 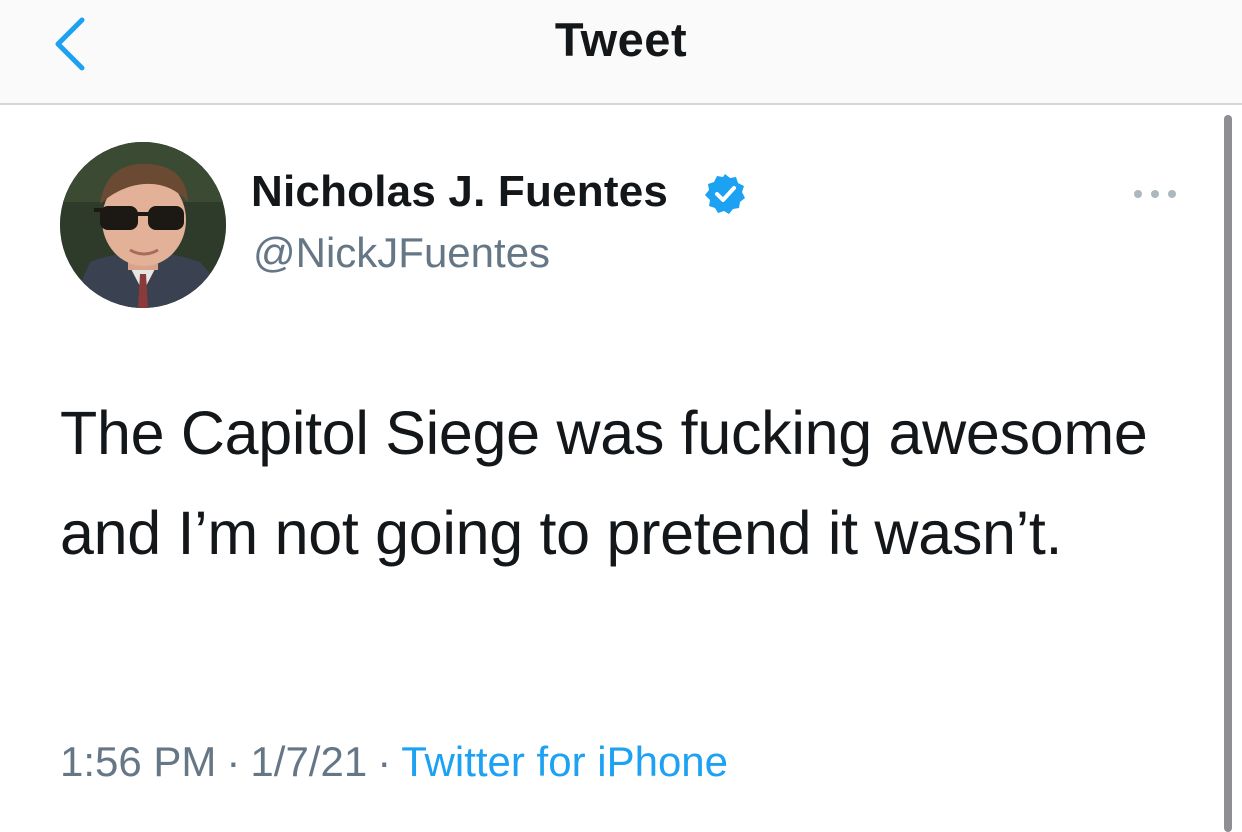 I want to click on verified-badge-icon, so click(x=725, y=194).